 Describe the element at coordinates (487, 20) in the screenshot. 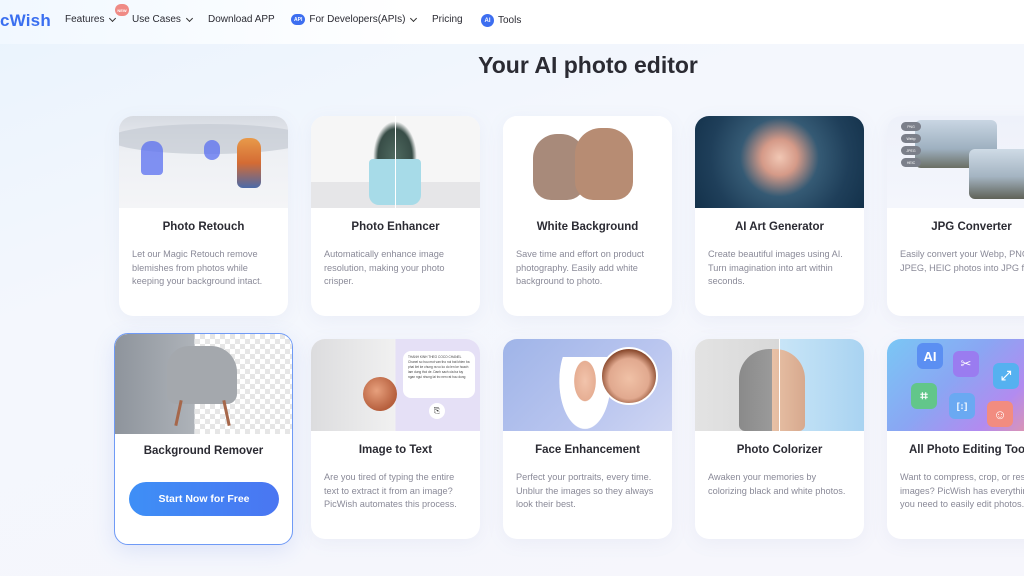

I see `ai-icon: AI` at that location.